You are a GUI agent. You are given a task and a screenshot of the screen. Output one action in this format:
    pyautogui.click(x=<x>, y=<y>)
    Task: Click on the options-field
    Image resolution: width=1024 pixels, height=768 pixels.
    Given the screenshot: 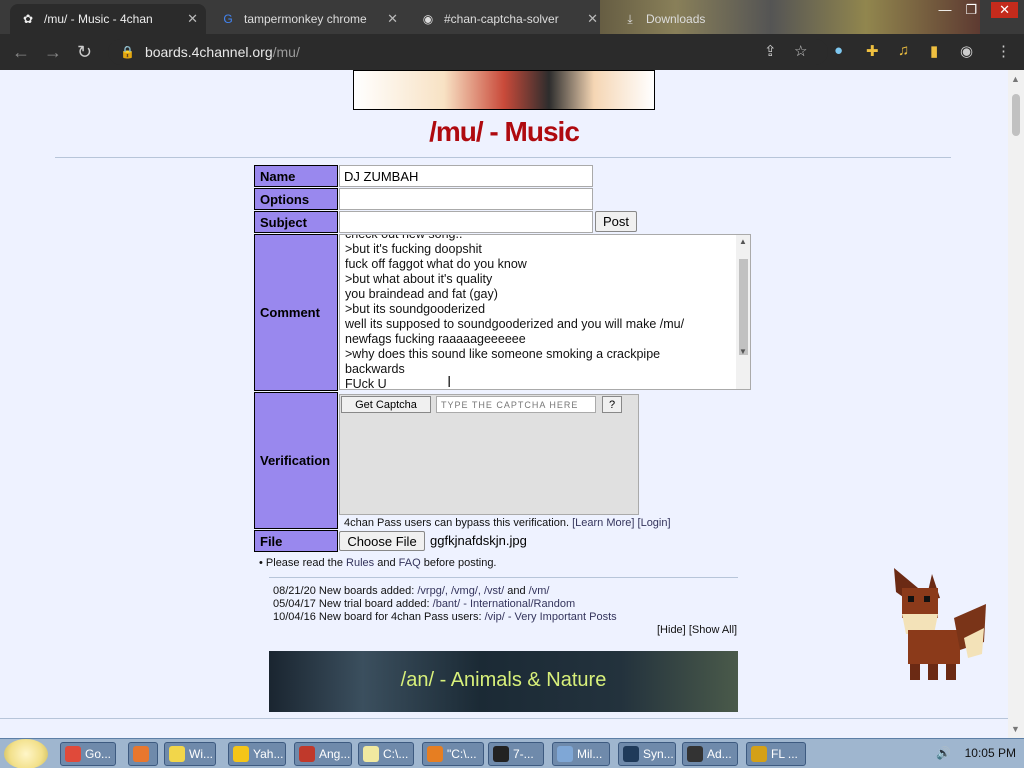 What is the action you would take?
    pyautogui.click(x=466, y=199)
    